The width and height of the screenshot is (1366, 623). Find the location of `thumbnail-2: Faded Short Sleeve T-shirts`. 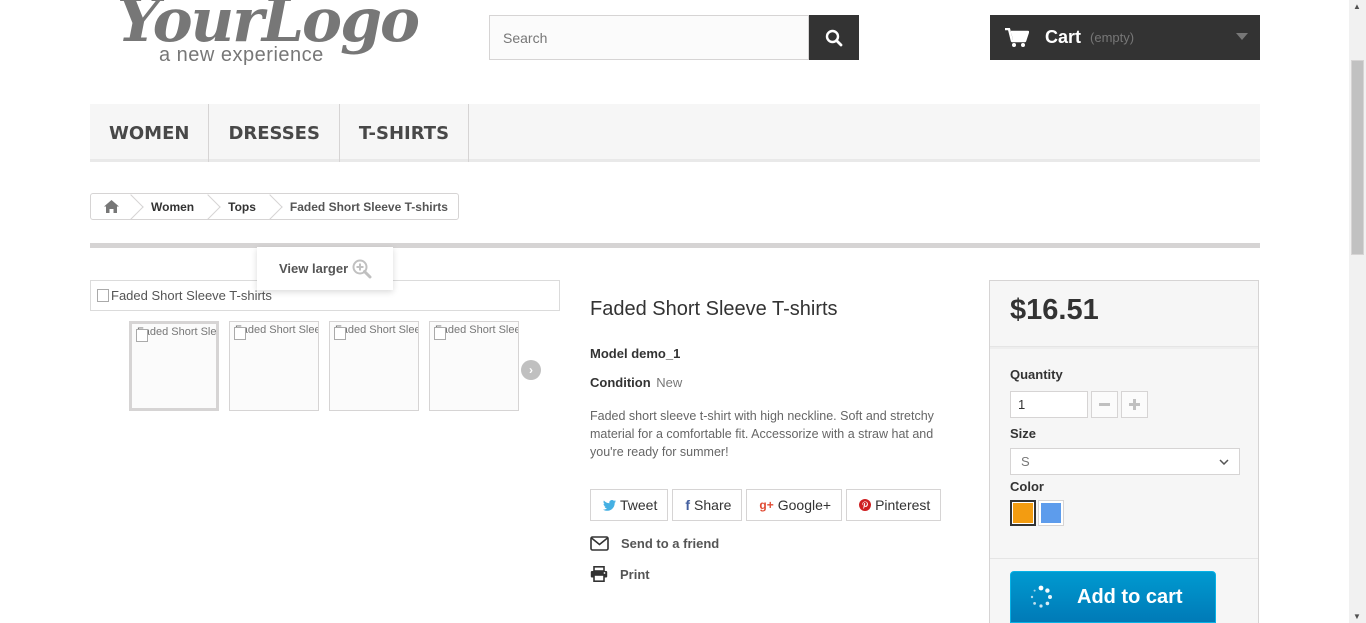

thumbnail-2: Faded Short Sleeve T-shirts is located at coordinates (274, 366).